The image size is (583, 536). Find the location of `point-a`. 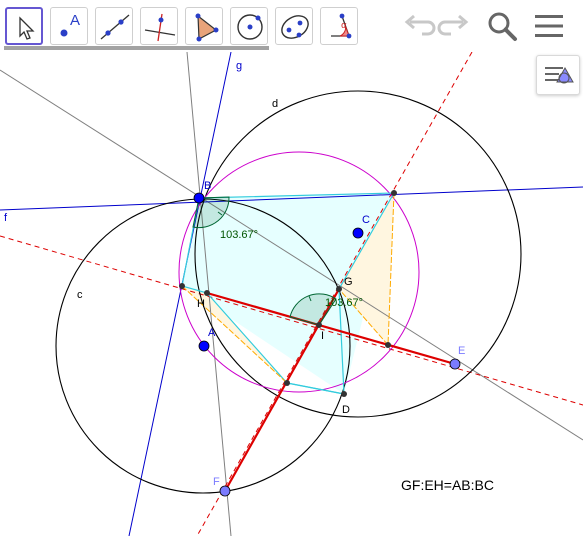

point-a is located at coordinates (204, 346).